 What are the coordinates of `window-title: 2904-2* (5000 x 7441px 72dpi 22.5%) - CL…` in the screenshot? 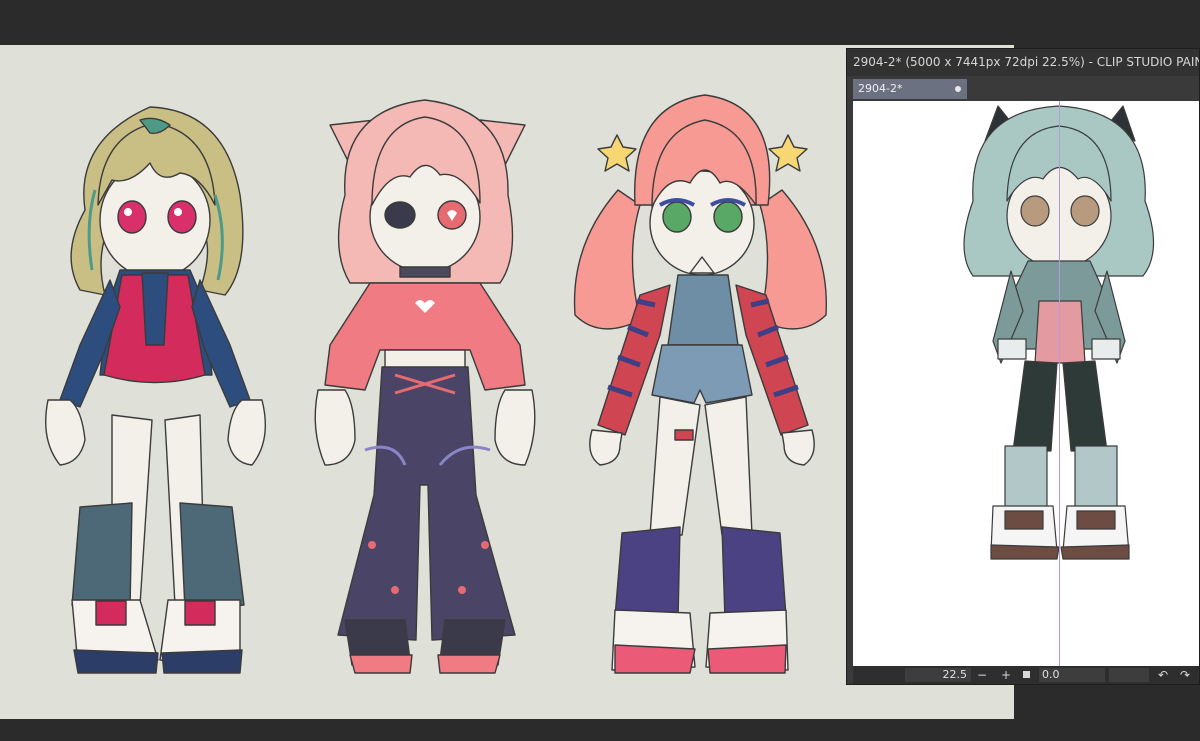 It's located at (1023, 62).